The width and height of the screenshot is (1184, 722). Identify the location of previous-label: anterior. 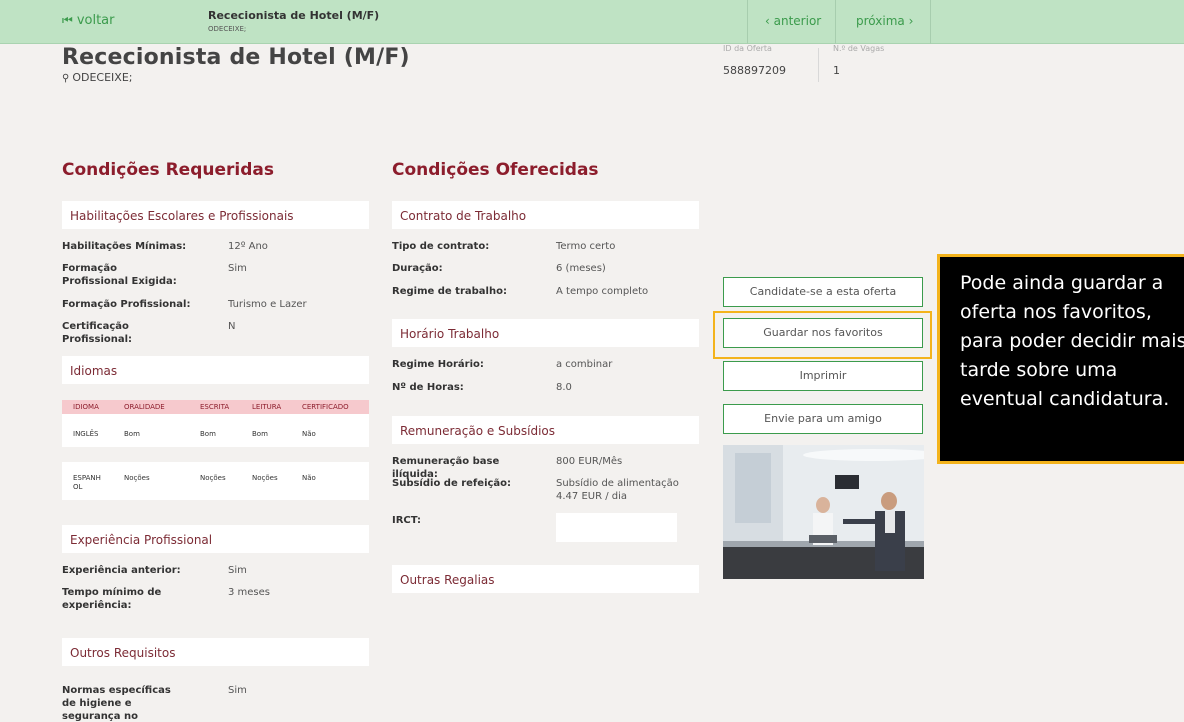
(797, 21).